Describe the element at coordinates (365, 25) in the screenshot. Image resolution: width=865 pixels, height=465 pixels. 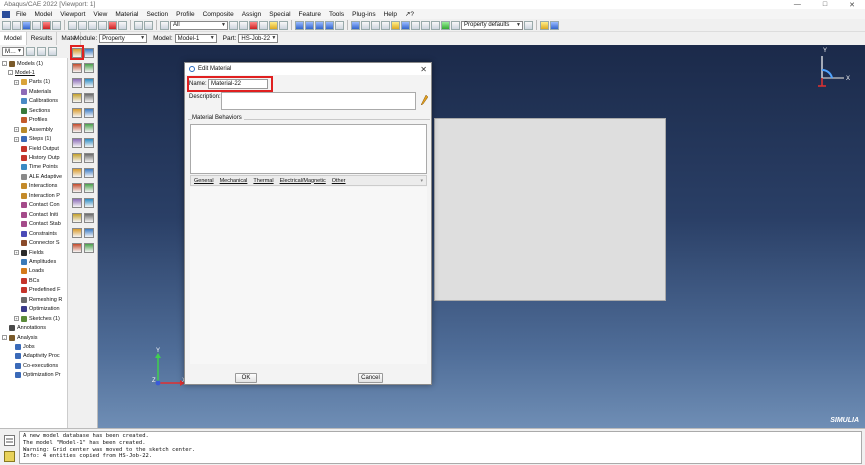
I see `wireframe-icon` at that location.